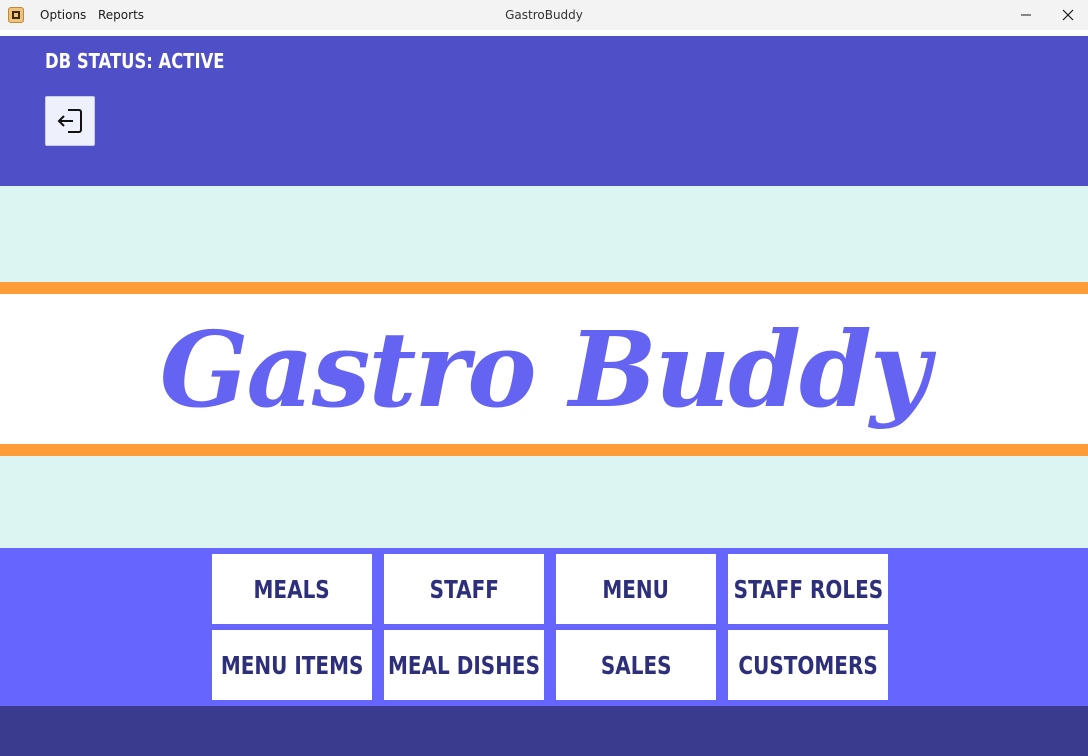 The image size is (1088, 756). I want to click on meal-dishes-button: MEAL DISHES, so click(464, 665).